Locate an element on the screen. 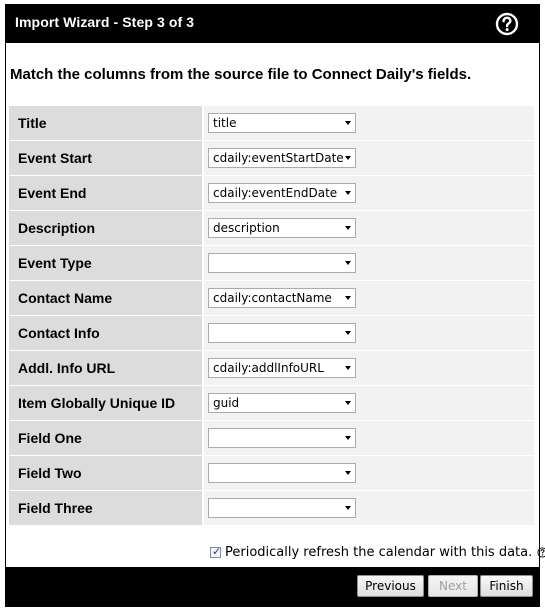 The image size is (545, 613). field-cell: cdaily:contactName is located at coordinates (369, 298).